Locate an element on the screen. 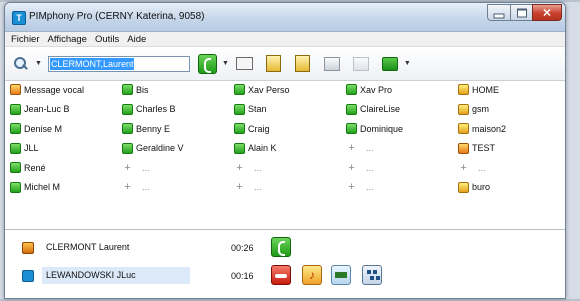 This screenshot has height=301, width=580. active-call-icon is located at coordinates (28, 276).